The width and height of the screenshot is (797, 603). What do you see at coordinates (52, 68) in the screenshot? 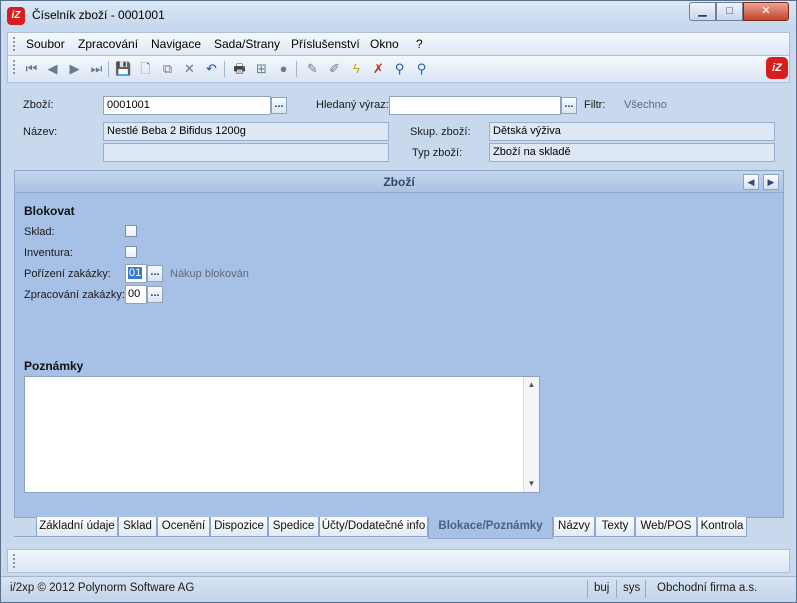
I see `previous-record-icon: ◀` at bounding box center [52, 68].